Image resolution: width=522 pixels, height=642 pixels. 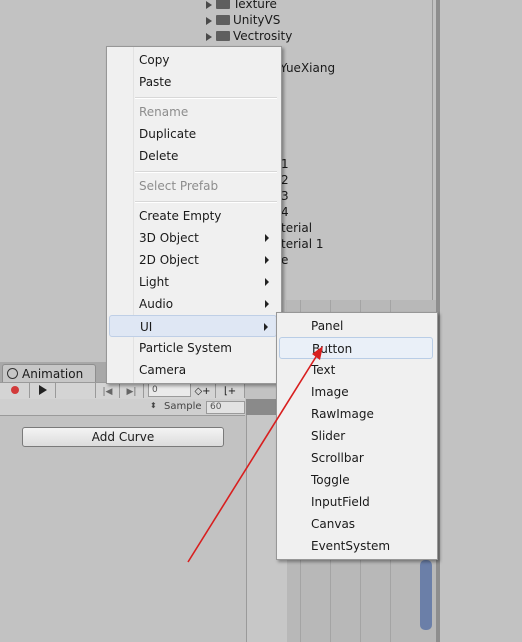 I want to click on add-event-button: ⌊+, so click(x=230, y=390).